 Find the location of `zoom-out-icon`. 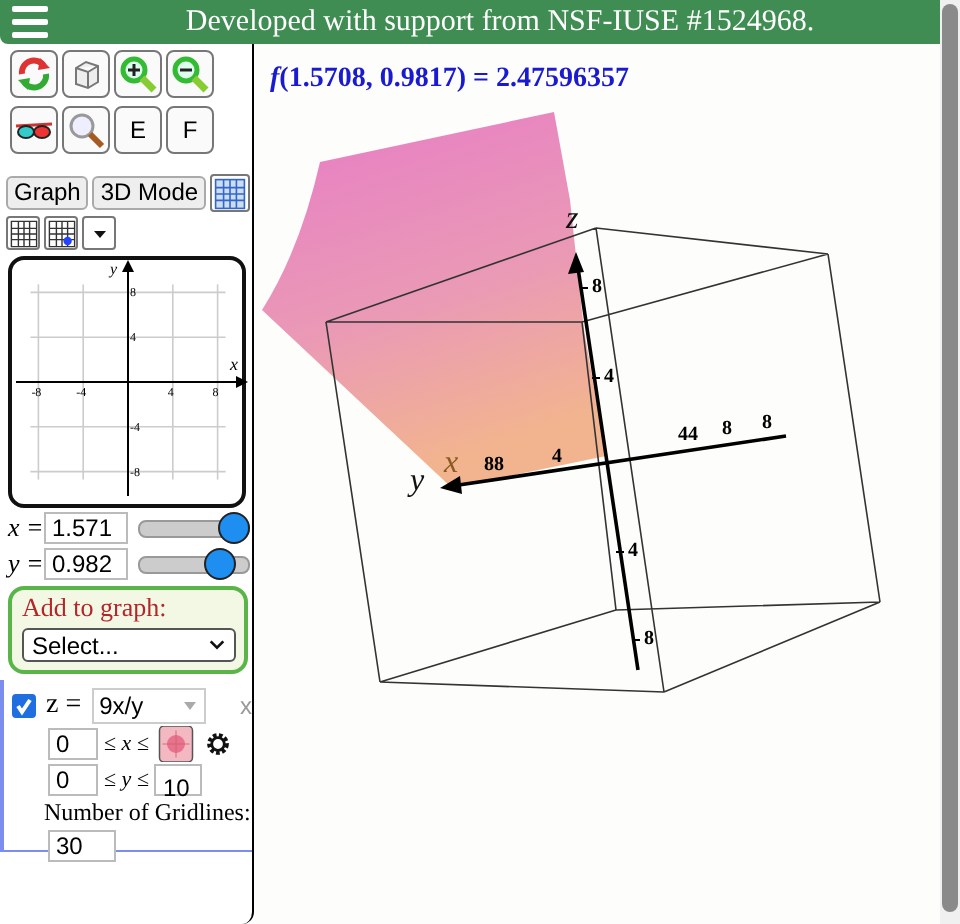

zoom-out-icon is located at coordinates (190, 74).